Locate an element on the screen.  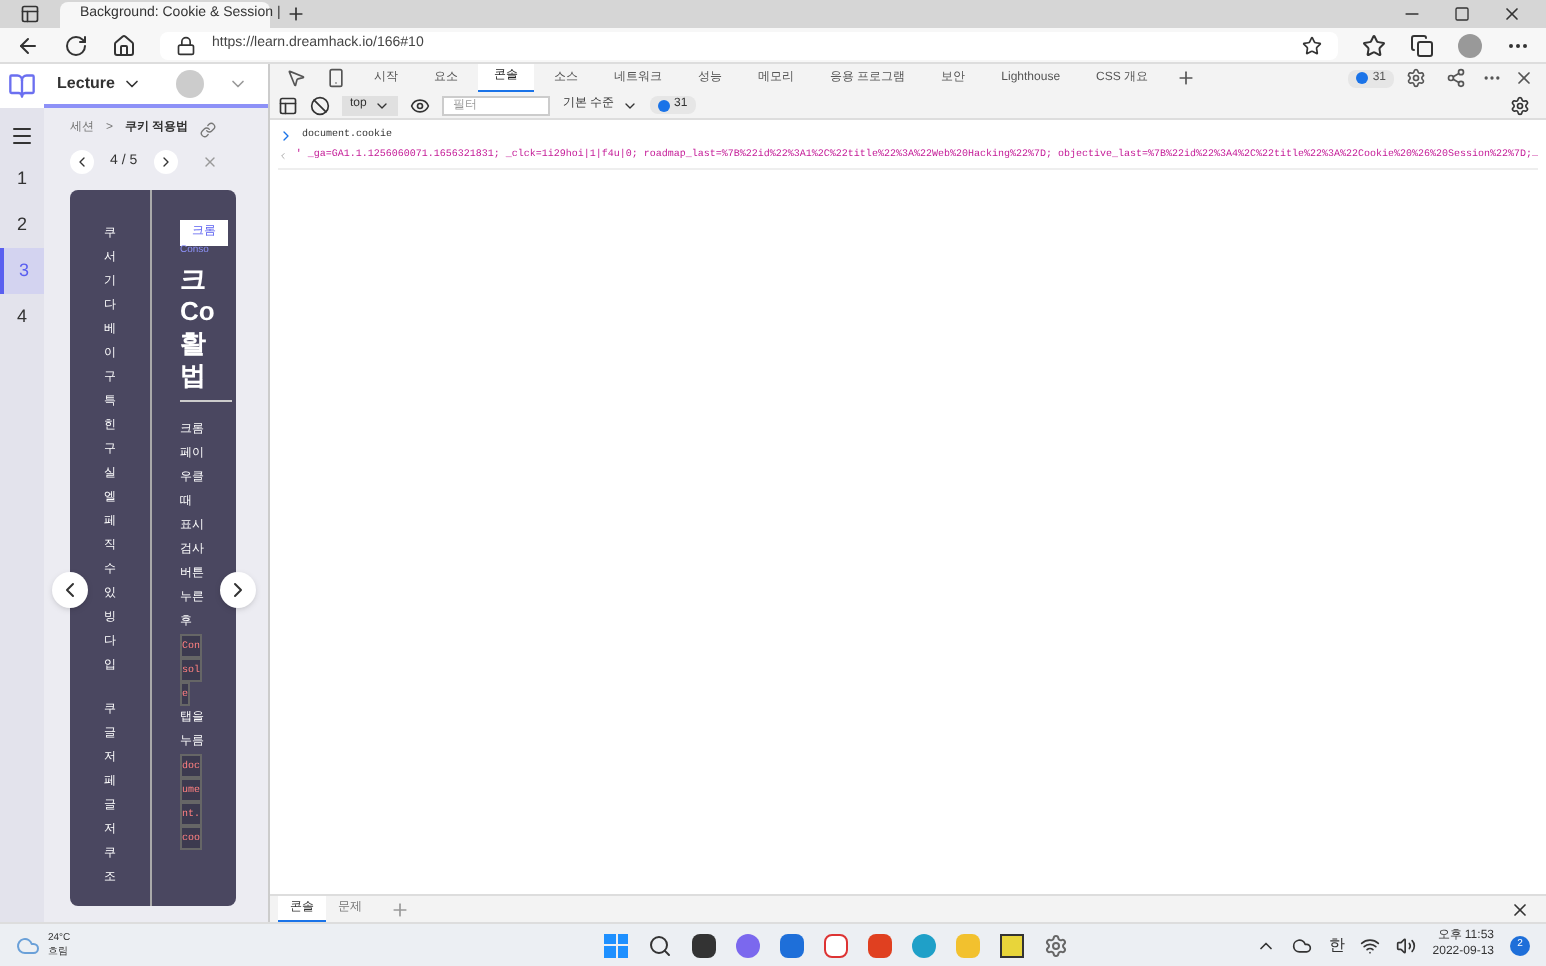
result-icon is located at coordinates (283, 156).